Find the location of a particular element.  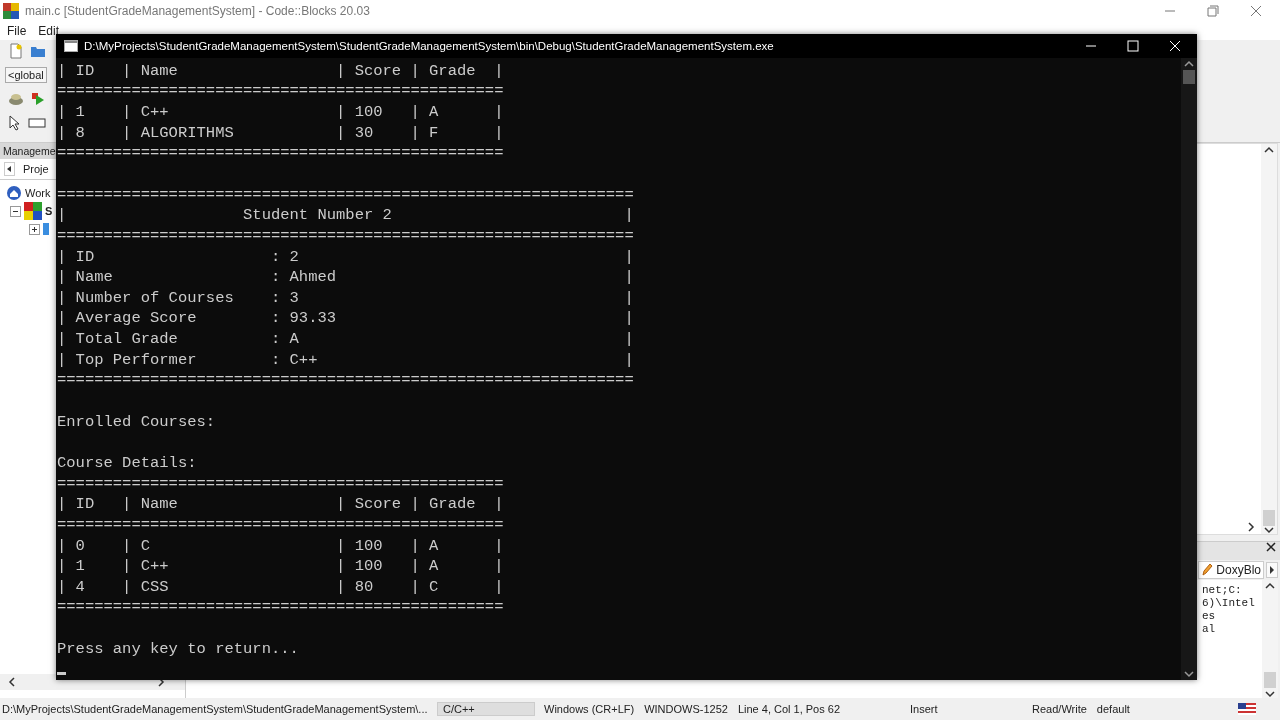

window-title: main.c [StudentGradeManagementSystem] - Code::Blocks 20.03 is located at coordinates (197, 11).